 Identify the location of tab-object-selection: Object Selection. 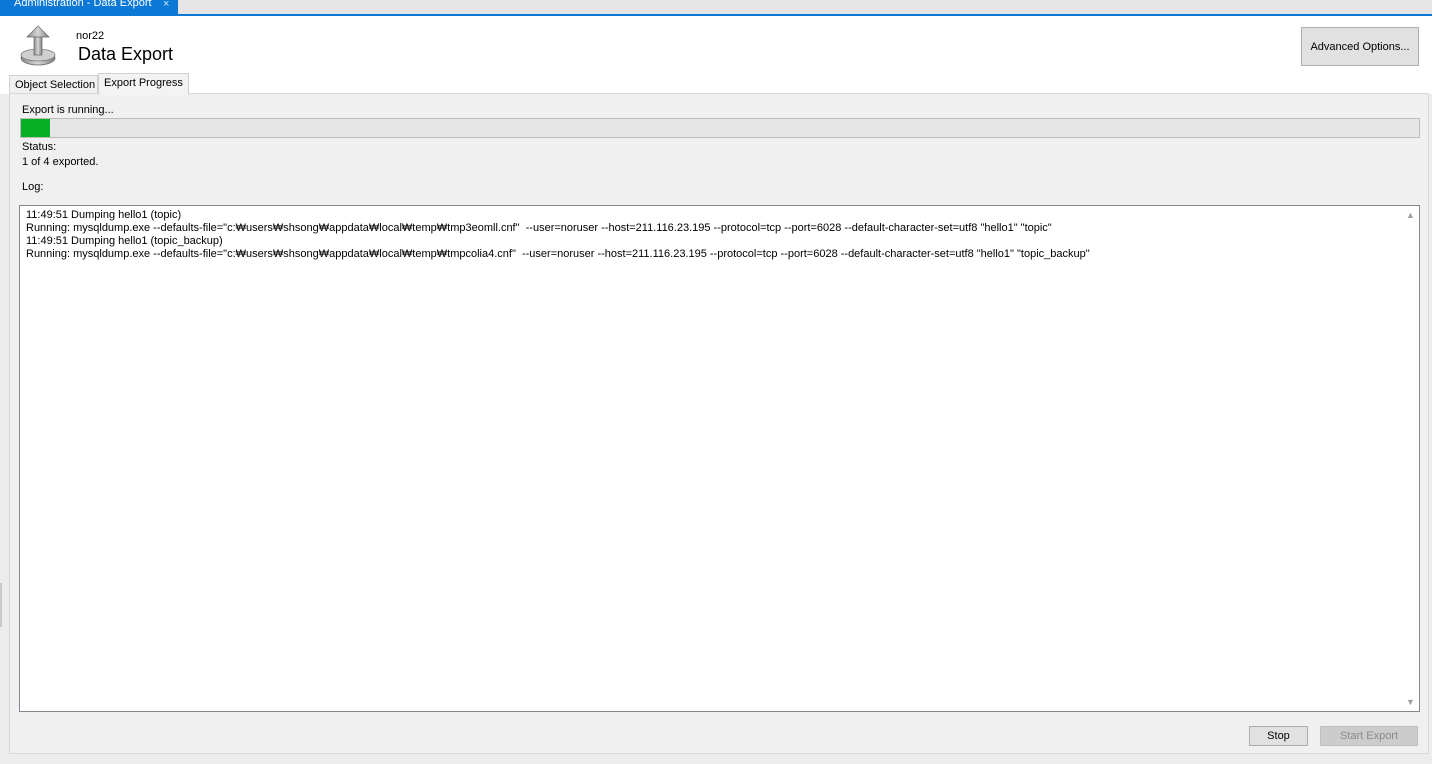
(53, 85).